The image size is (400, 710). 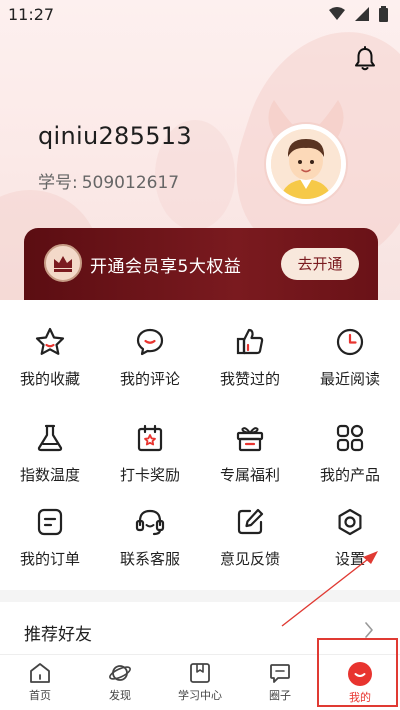 What do you see at coordinates (250, 462) in the screenshot?
I see `menu-item-exclusive-benefits: 专属福利` at bounding box center [250, 462].